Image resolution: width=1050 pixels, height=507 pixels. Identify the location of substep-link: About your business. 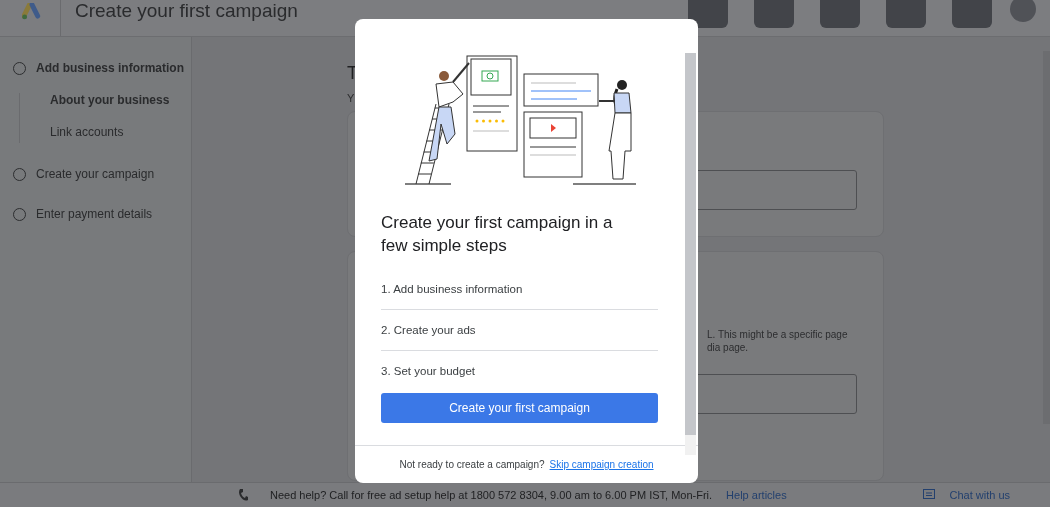
(120, 100).